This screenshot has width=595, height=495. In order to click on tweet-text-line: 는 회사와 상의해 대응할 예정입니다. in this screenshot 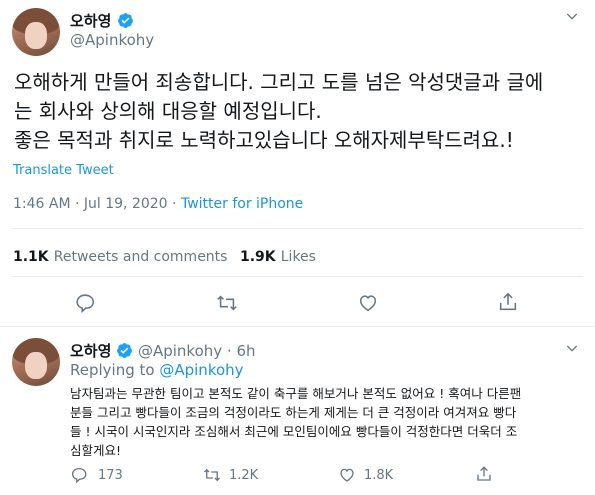, I will do `click(168, 111)`.